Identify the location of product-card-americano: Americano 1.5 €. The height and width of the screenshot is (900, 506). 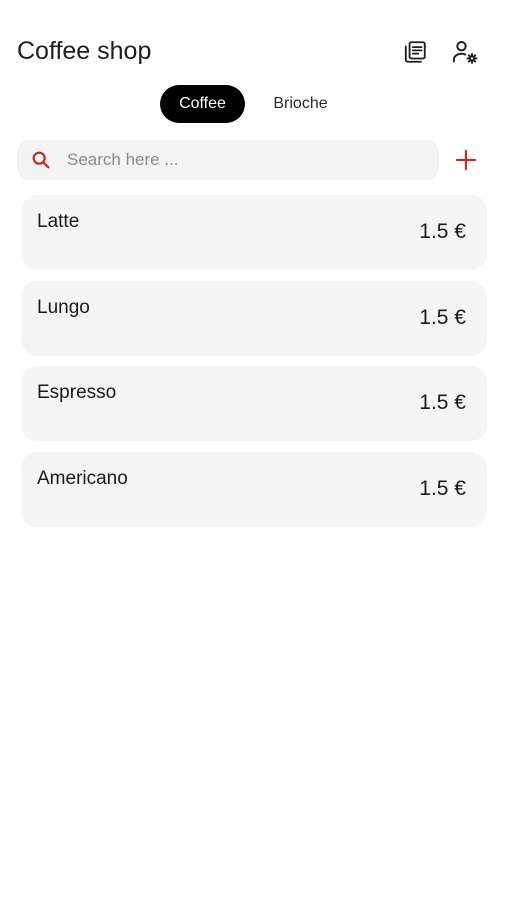
(254, 489).